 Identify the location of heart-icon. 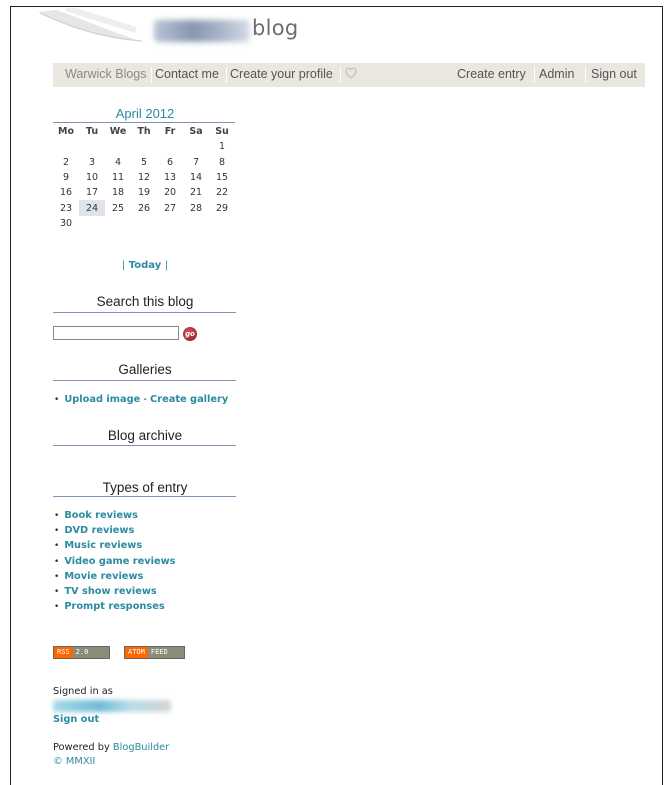
(351, 73).